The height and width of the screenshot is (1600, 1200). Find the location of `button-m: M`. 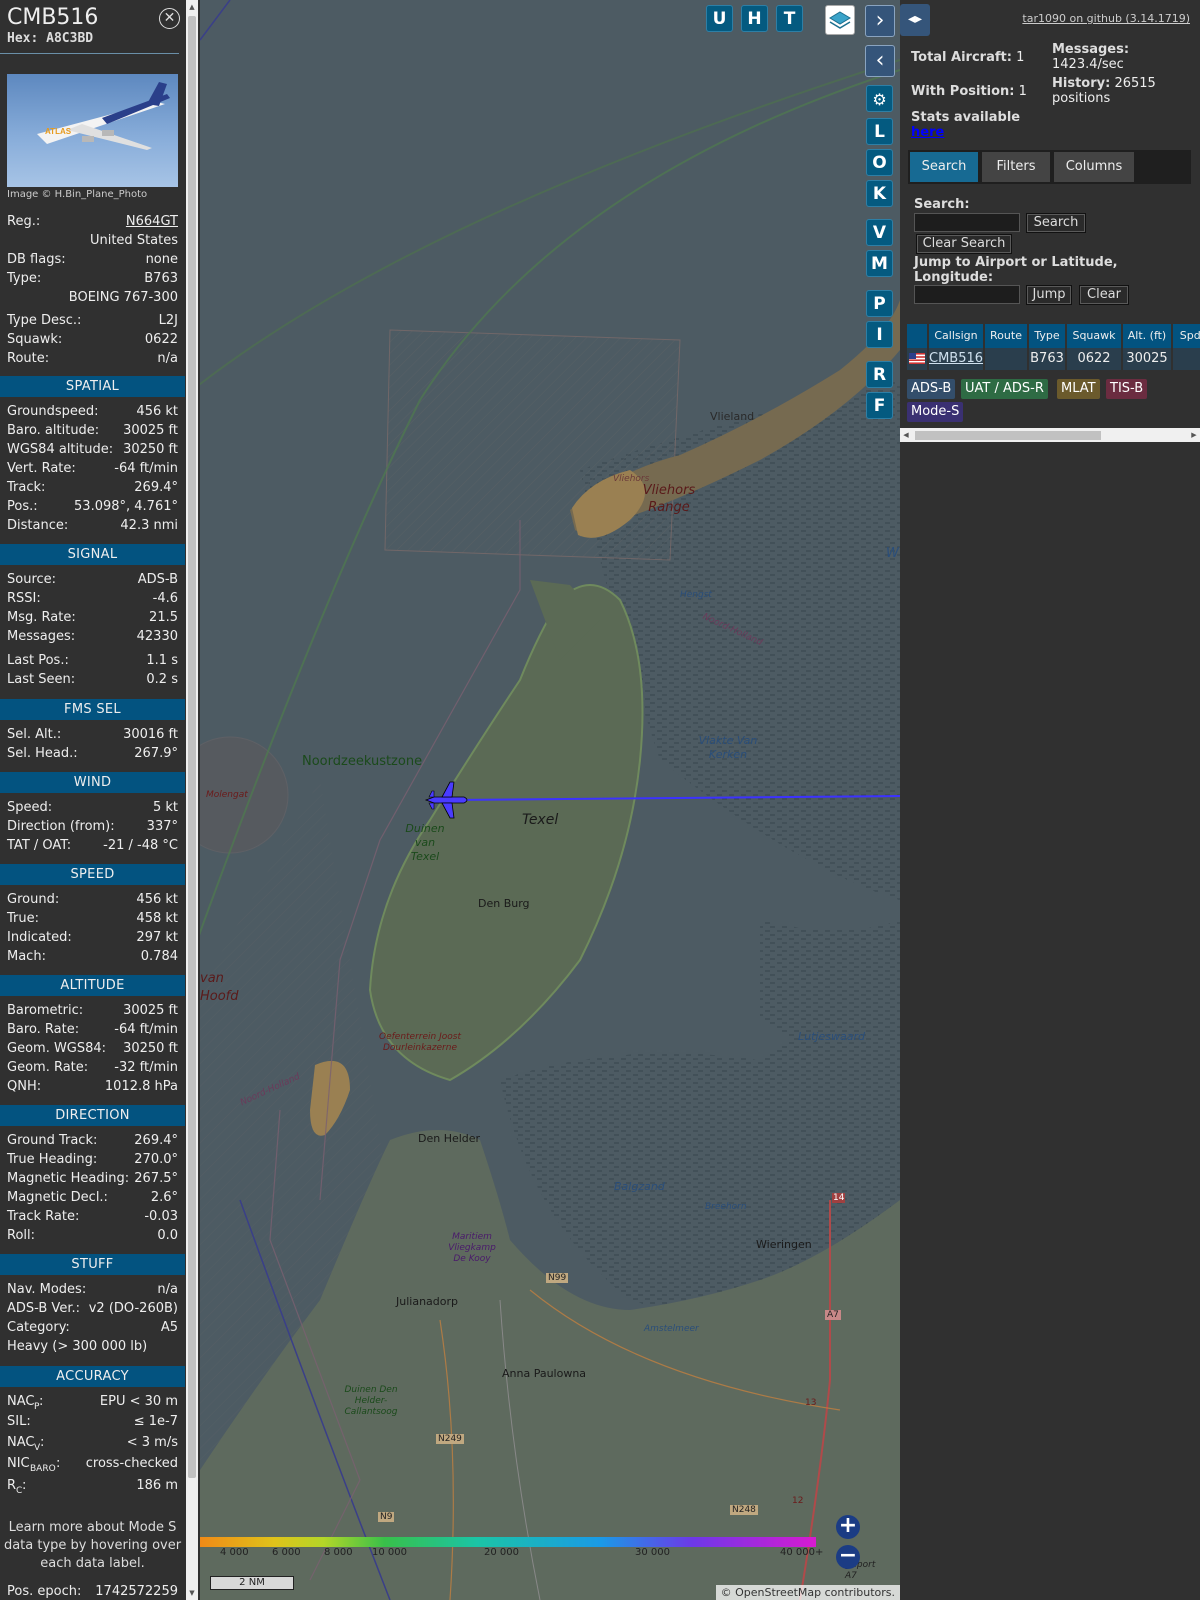

button-m: M is located at coordinates (879, 263).